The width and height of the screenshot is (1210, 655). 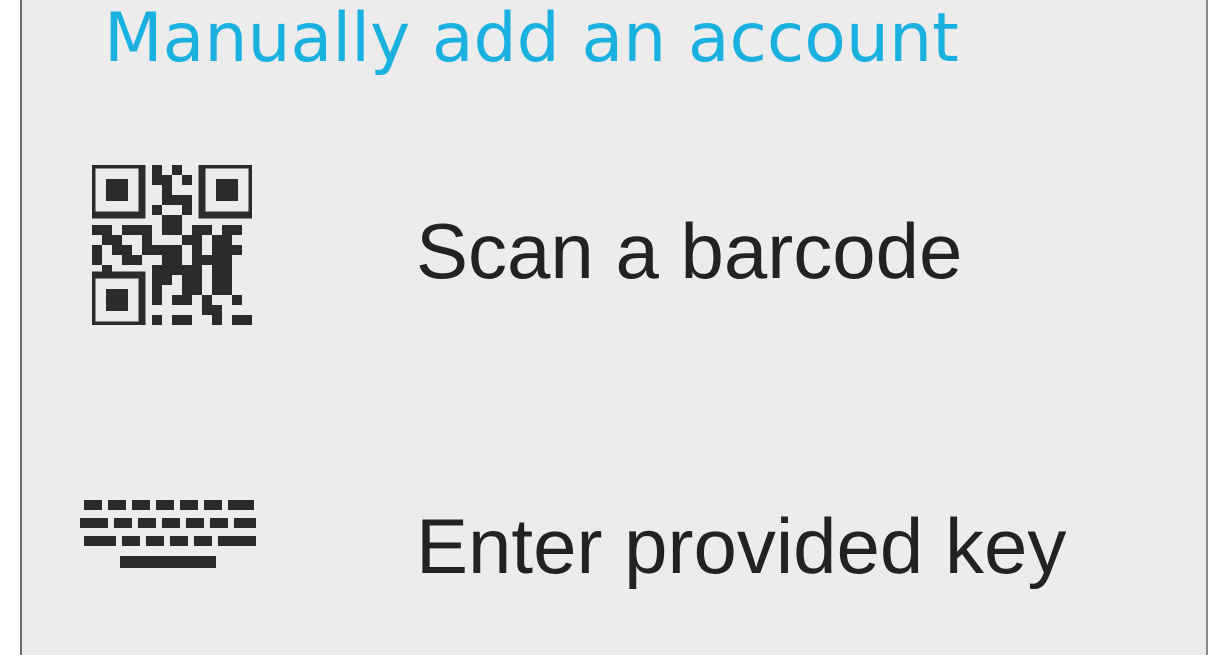 I want to click on keyboard-icon, so click(x=168, y=534).